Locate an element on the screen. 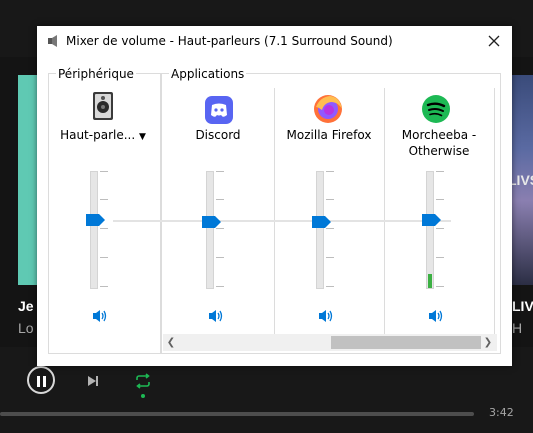  app-name-spotify: Morcheeba - Otherwise is located at coordinates (439, 143).